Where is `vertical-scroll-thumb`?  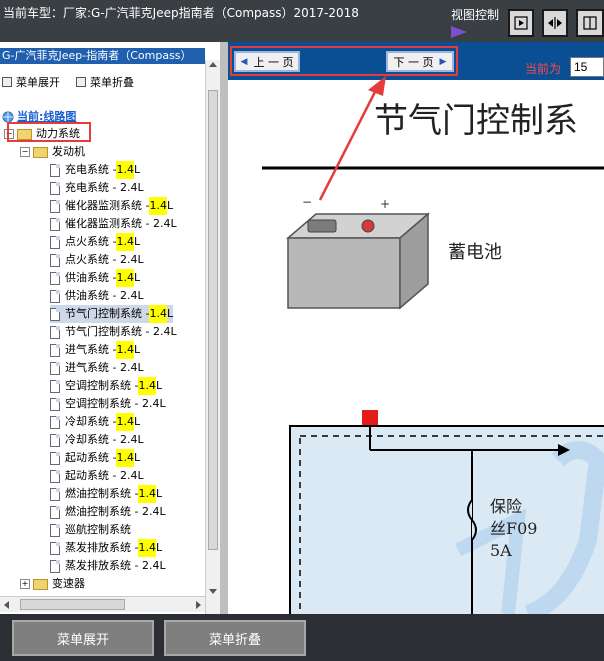
vertical-scroll-thumb is located at coordinates (213, 320).